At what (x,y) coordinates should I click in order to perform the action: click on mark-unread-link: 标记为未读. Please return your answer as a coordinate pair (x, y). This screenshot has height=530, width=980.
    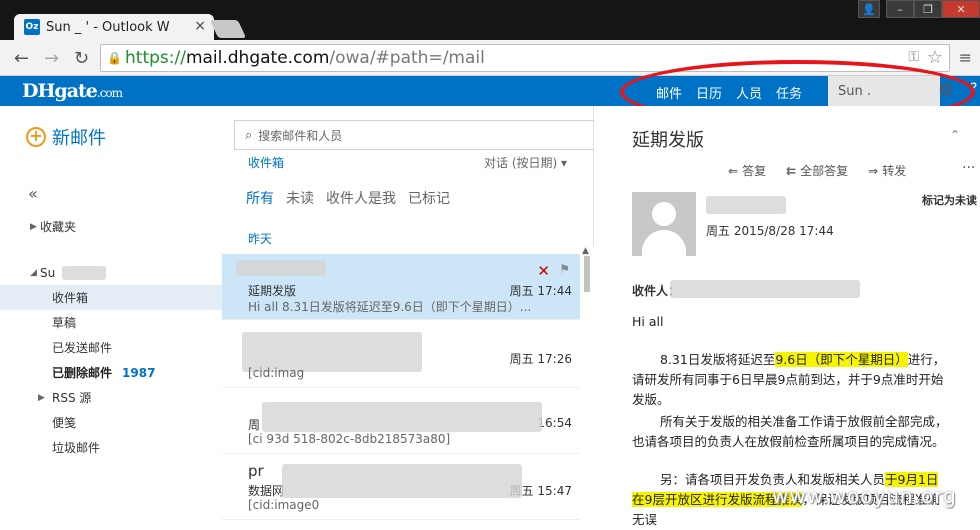
    Looking at the image, I should click on (949, 200).